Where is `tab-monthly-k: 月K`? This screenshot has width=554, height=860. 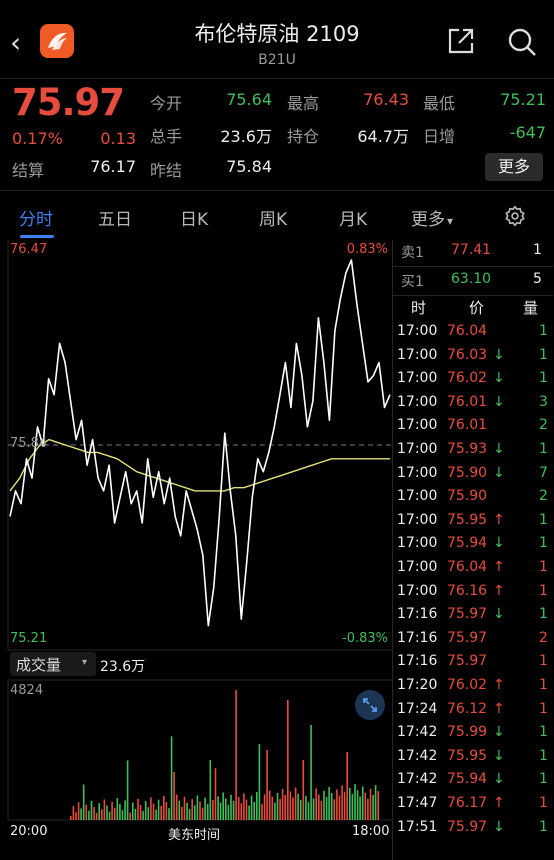 tab-monthly-k: 月K is located at coordinates (353, 217).